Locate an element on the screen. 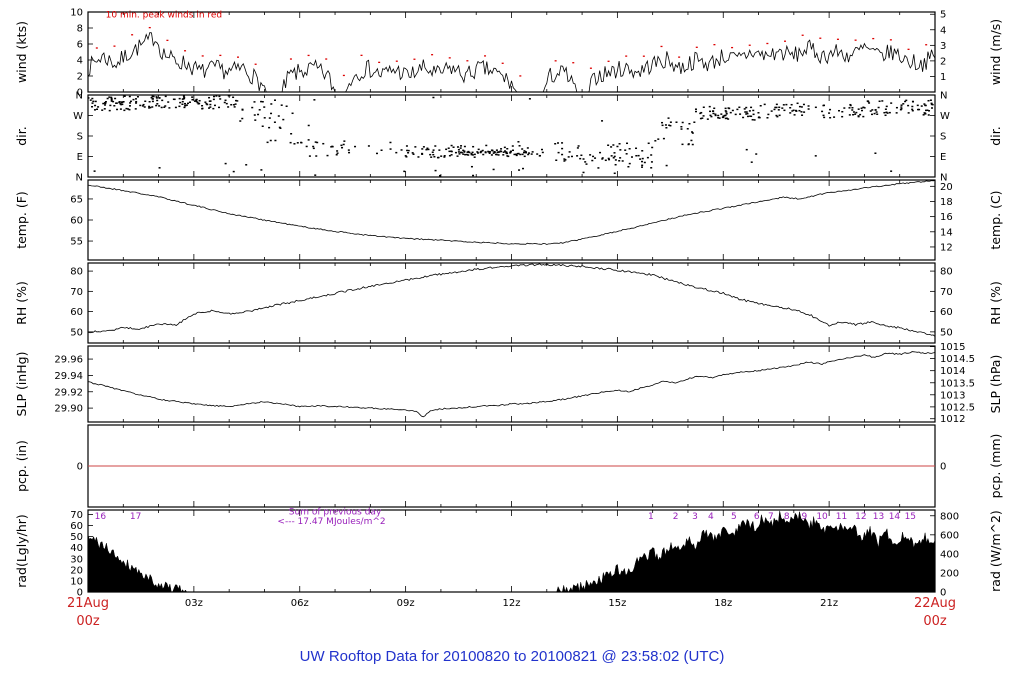 Image resolution: width=1024 pixels, height=700 pixels. rh-axis-label-left: RH (%) is located at coordinates (21, 303).